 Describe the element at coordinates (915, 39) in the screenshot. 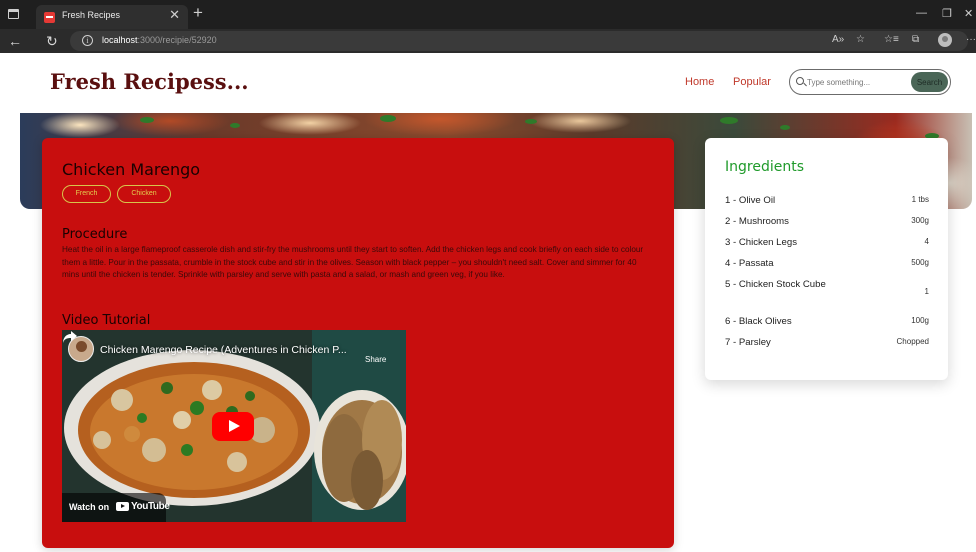

I see `collections-icon: ⧉` at that location.